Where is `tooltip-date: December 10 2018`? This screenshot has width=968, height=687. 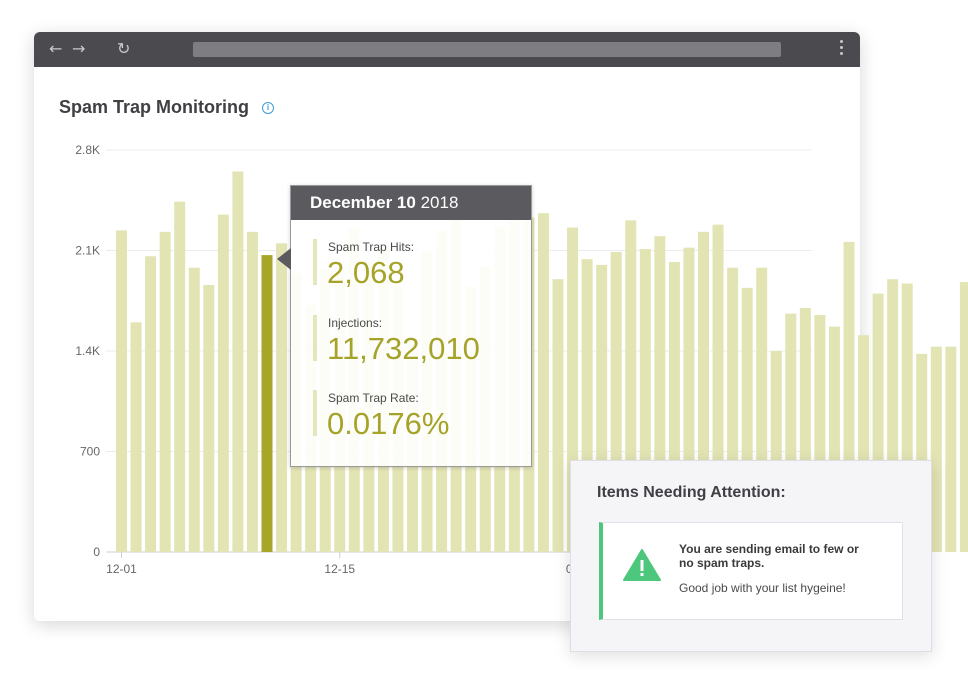
tooltip-date: December 10 2018 is located at coordinates (411, 203).